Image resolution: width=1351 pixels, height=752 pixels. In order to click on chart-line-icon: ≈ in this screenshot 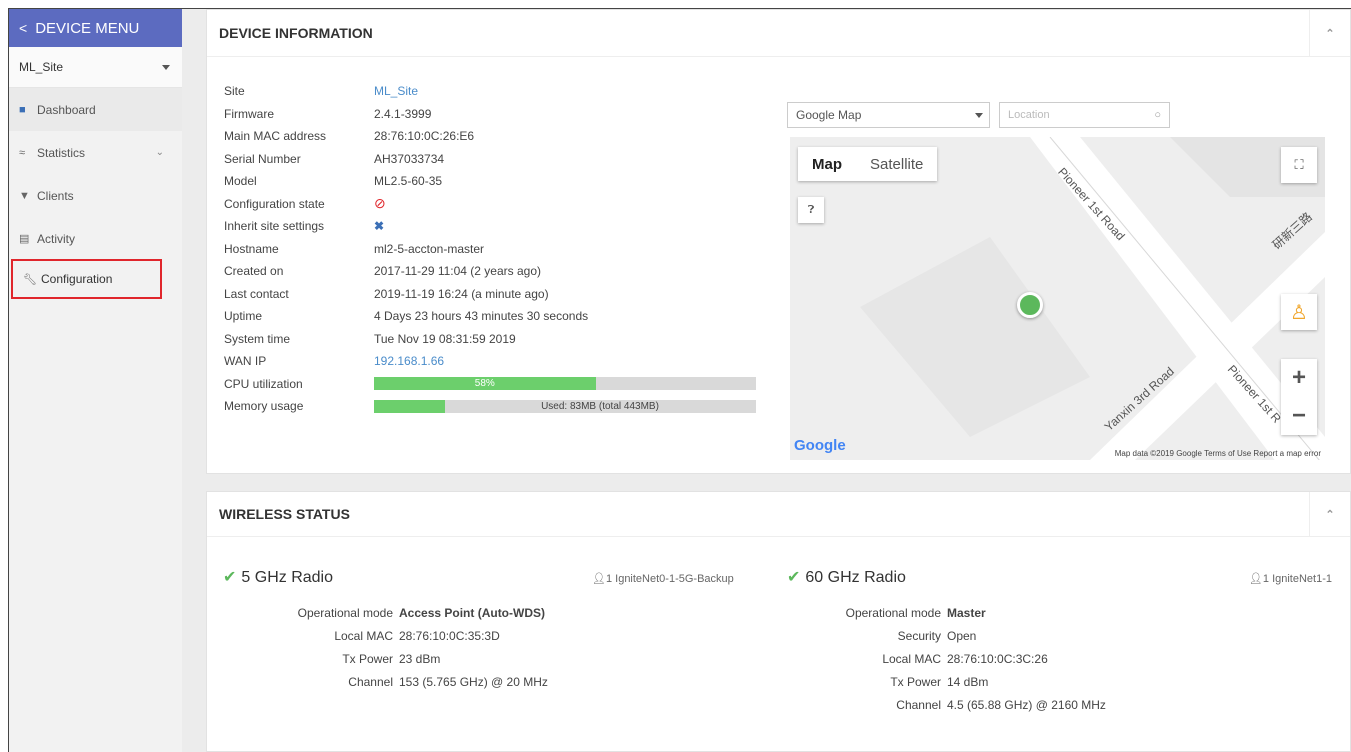, I will do `click(22, 152)`.